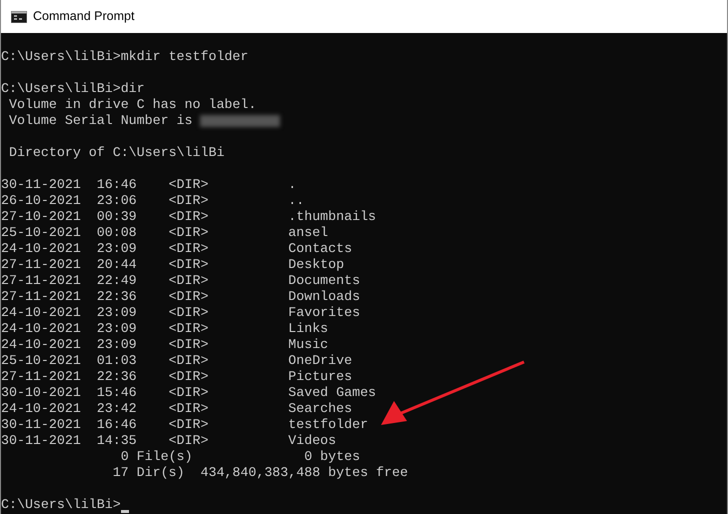 This screenshot has width=728, height=514. What do you see at coordinates (100, 121) in the screenshot?
I see `console-line: Volume Serial Number is` at bounding box center [100, 121].